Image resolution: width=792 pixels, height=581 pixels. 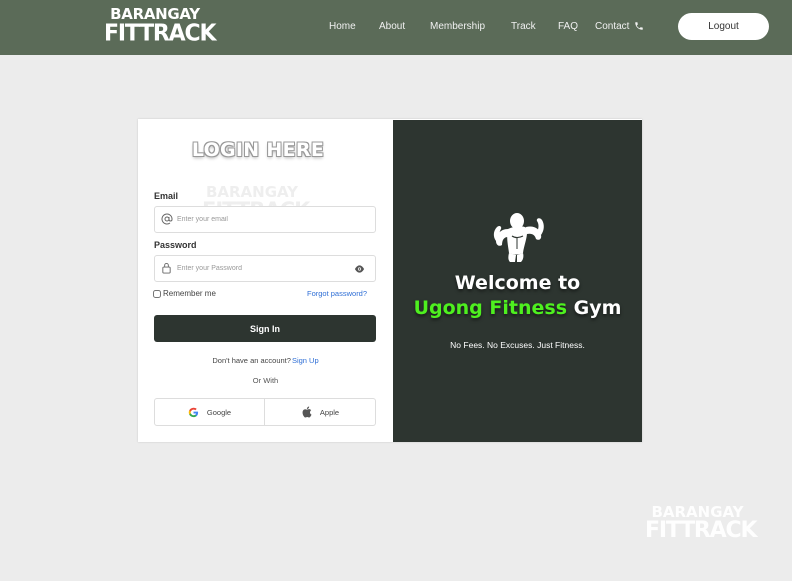 I want to click on remember-me: Remember me, so click(x=184, y=293).